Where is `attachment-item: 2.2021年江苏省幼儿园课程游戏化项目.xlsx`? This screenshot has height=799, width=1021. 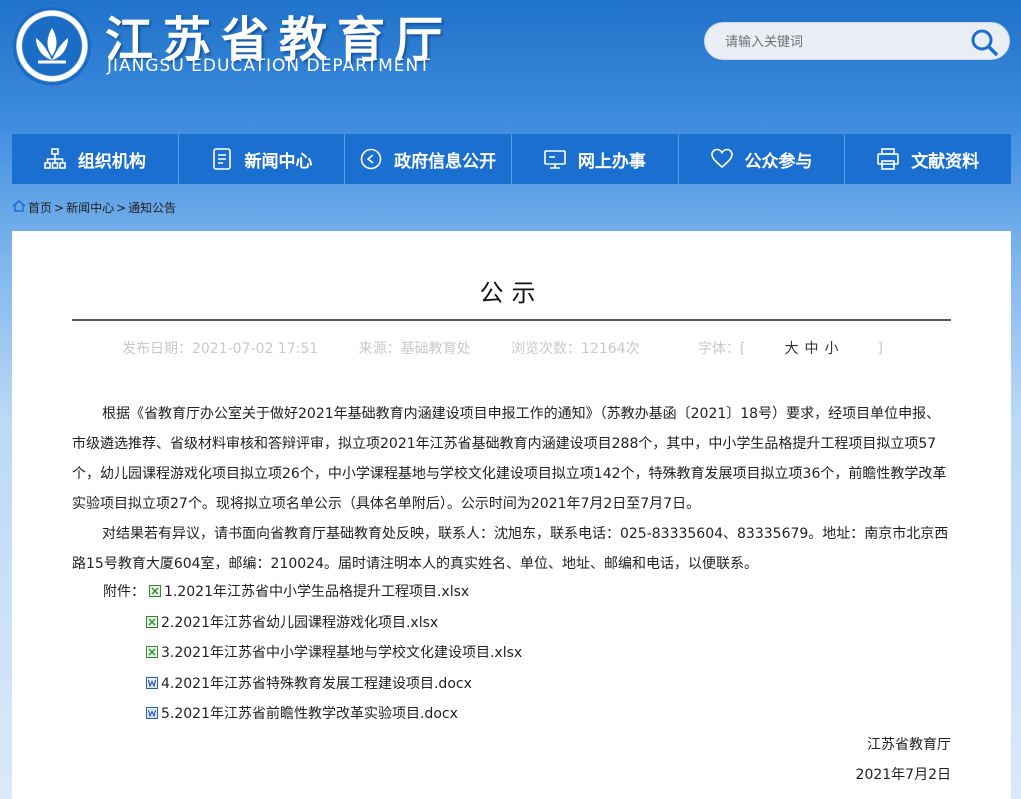
attachment-item: 2.2021年江苏省幼儿园课程游戏化项目.xlsx is located at coordinates (292, 622).